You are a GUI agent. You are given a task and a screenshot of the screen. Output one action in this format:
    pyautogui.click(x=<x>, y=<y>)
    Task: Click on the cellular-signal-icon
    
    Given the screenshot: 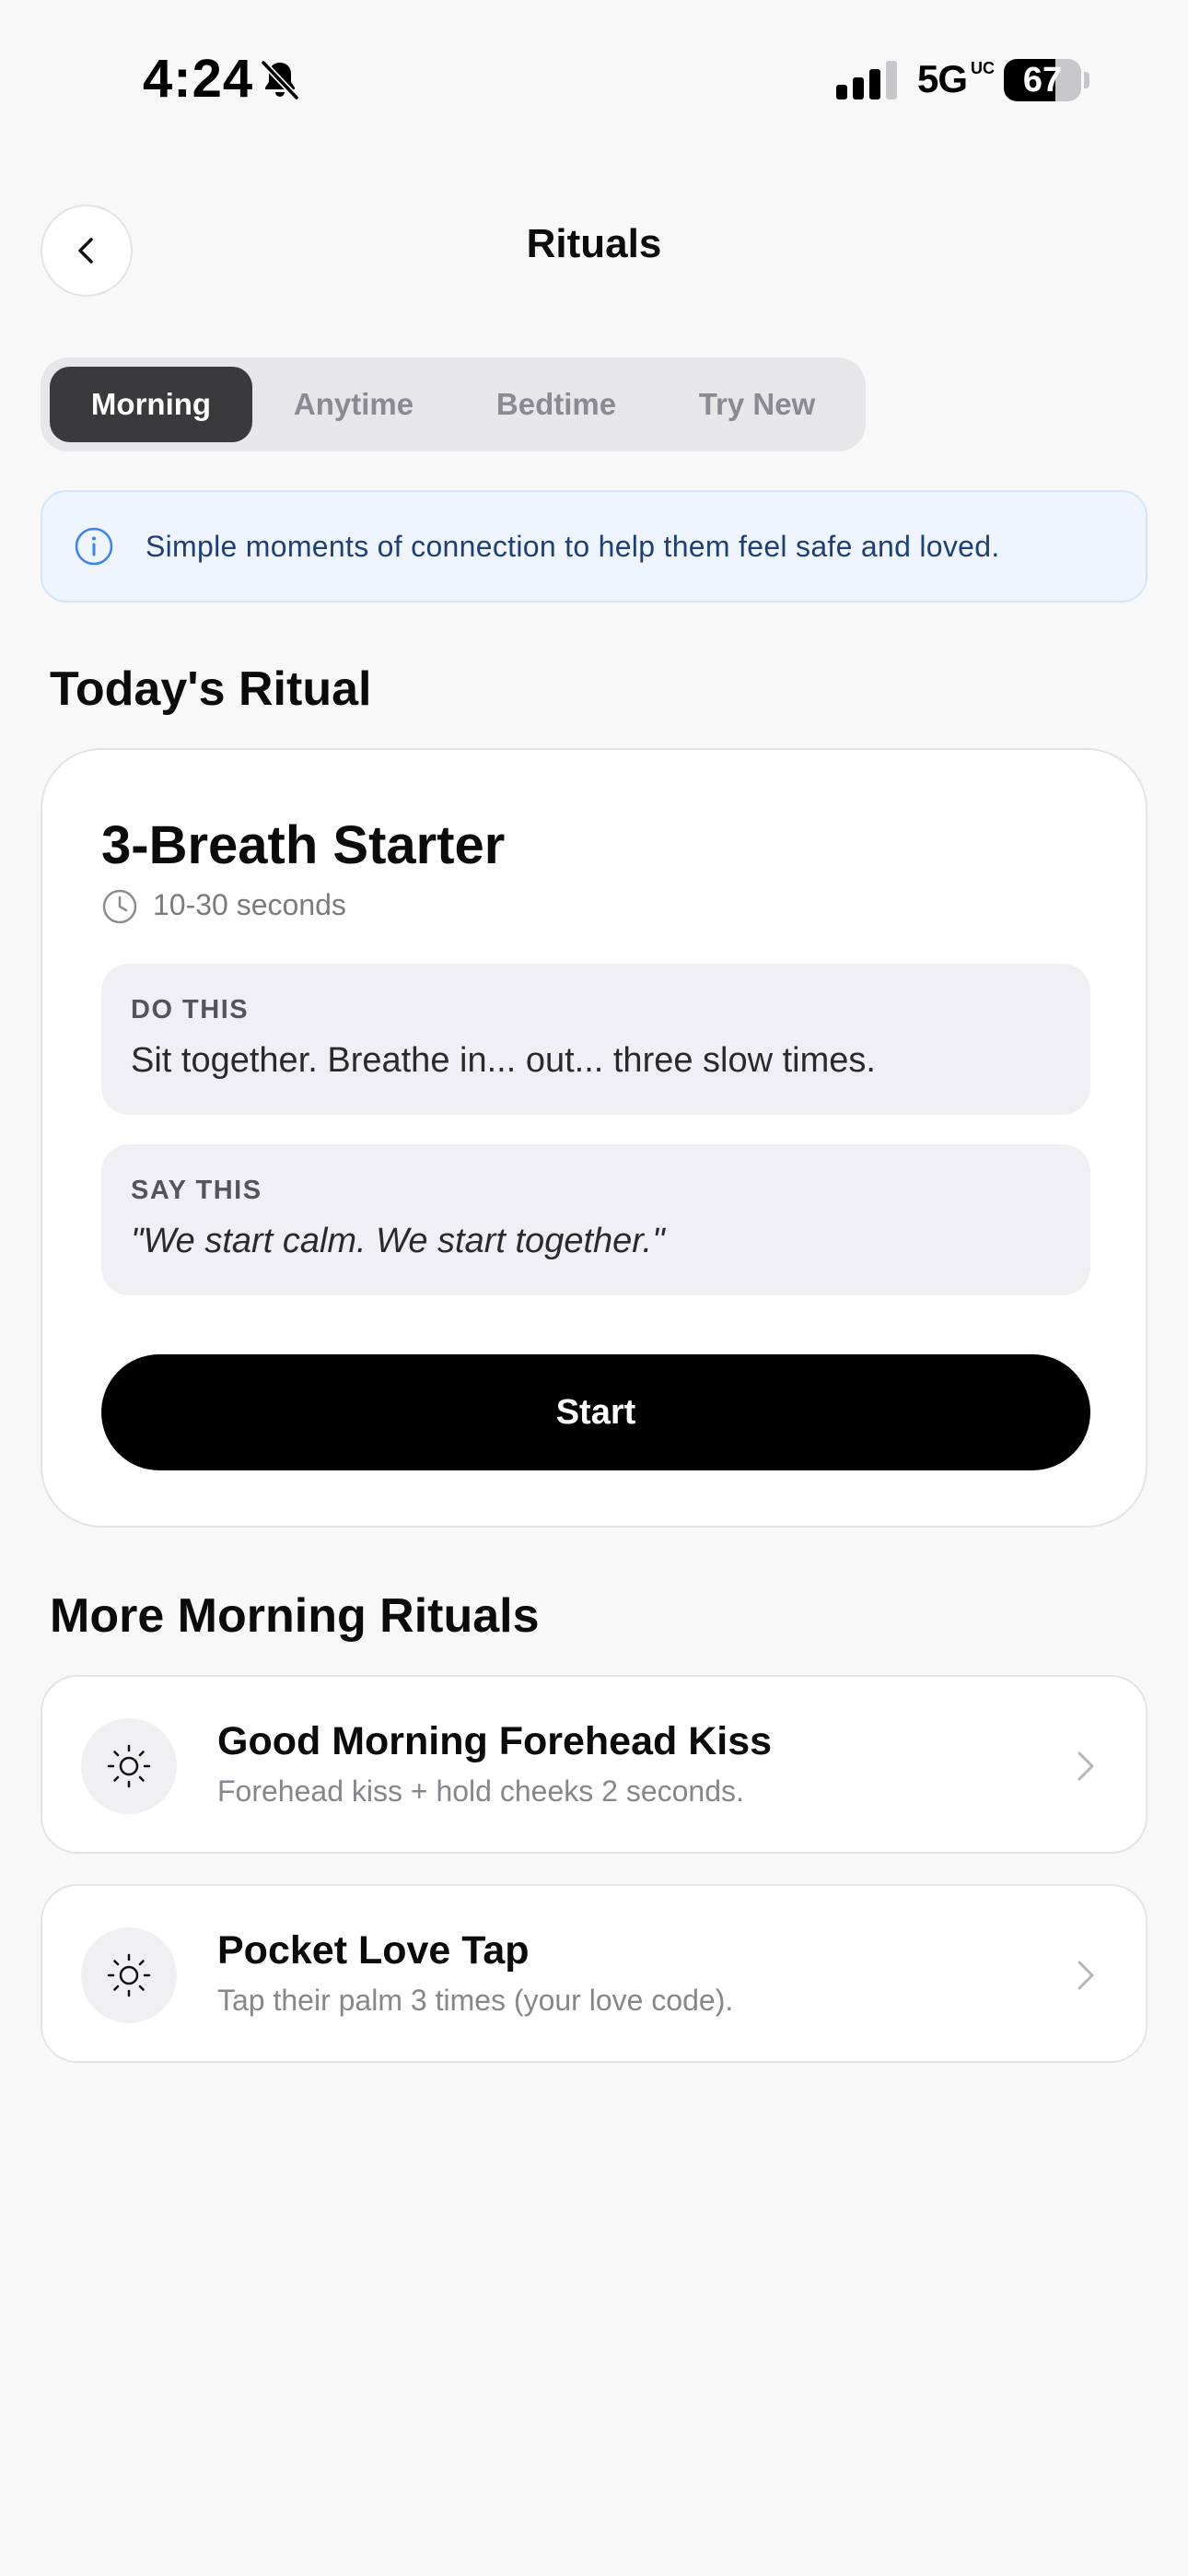 What is the action you would take?
    pyautogui.click(x=866, y=80)
    